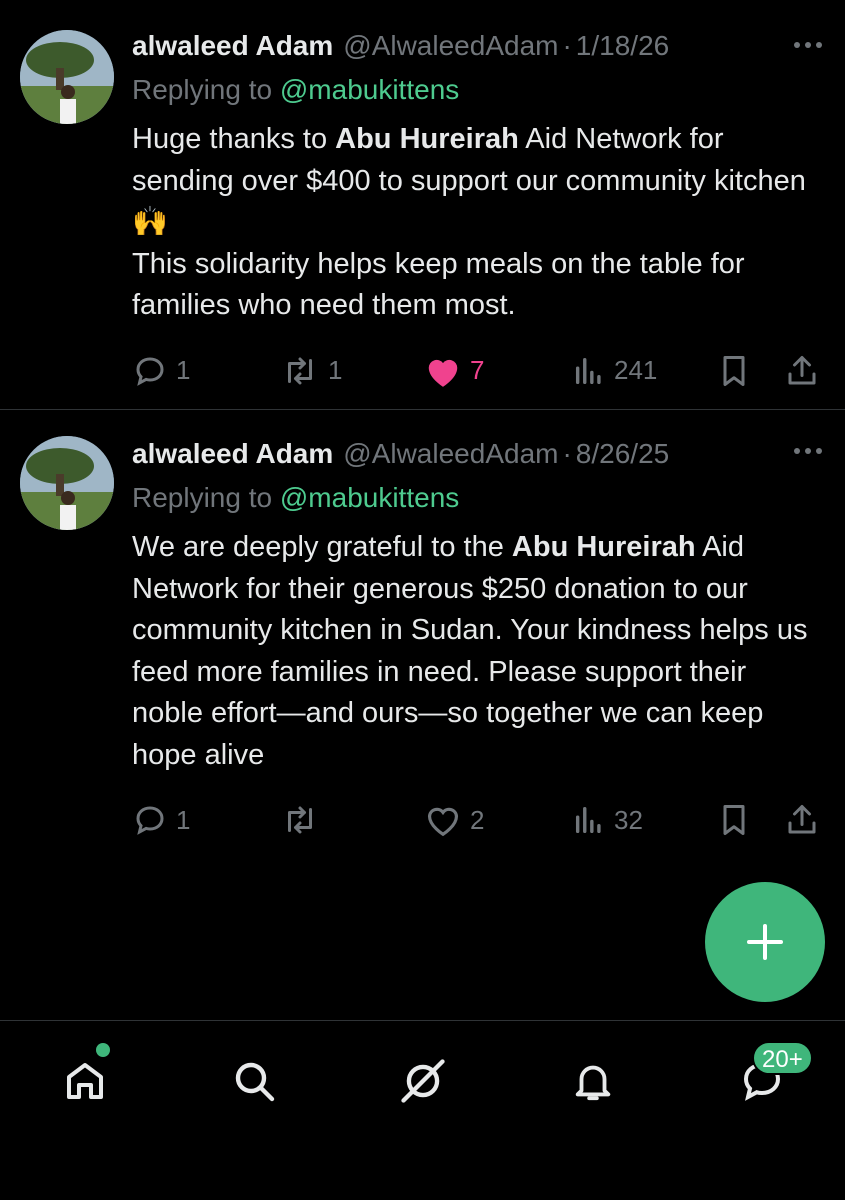 The height and width of the screenshot is (1200, 845). What do you see at coordinates (322, 547) in the screenshot?
I see `tweet-text-part: We are deeply grateful to the` at bounding box center [322, 547].